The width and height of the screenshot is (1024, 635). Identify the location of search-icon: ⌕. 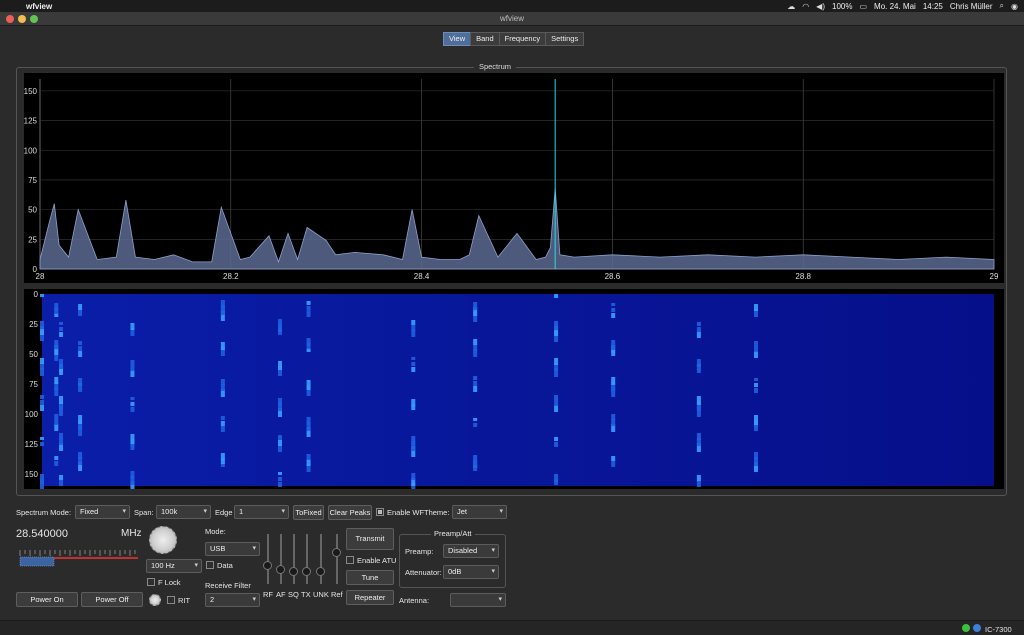
(1002, 6).